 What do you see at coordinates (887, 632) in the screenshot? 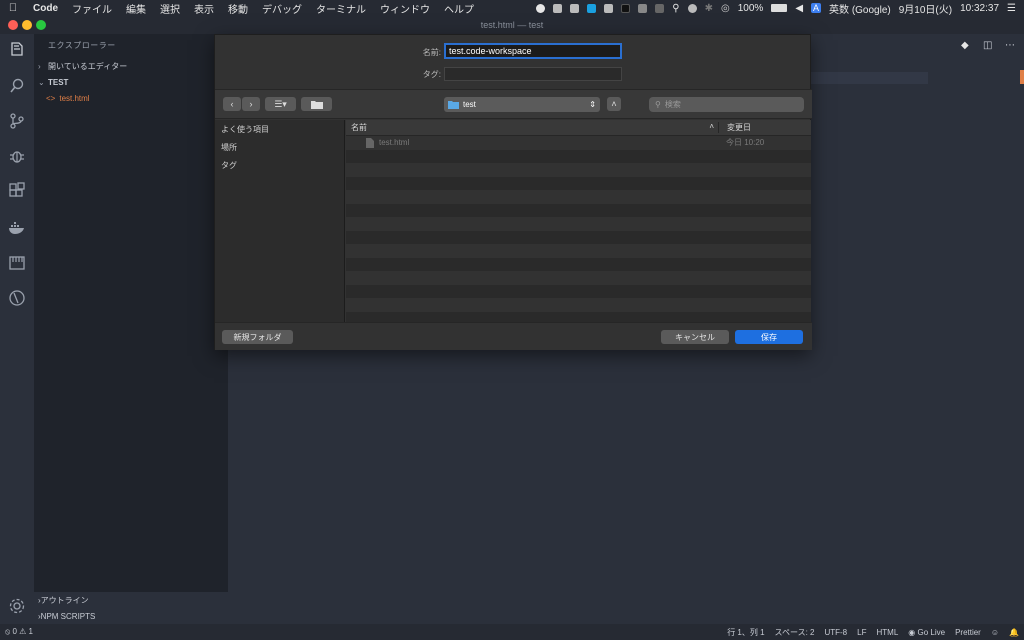
I see `language-mode: HTML` at bounding box center [887, 632].